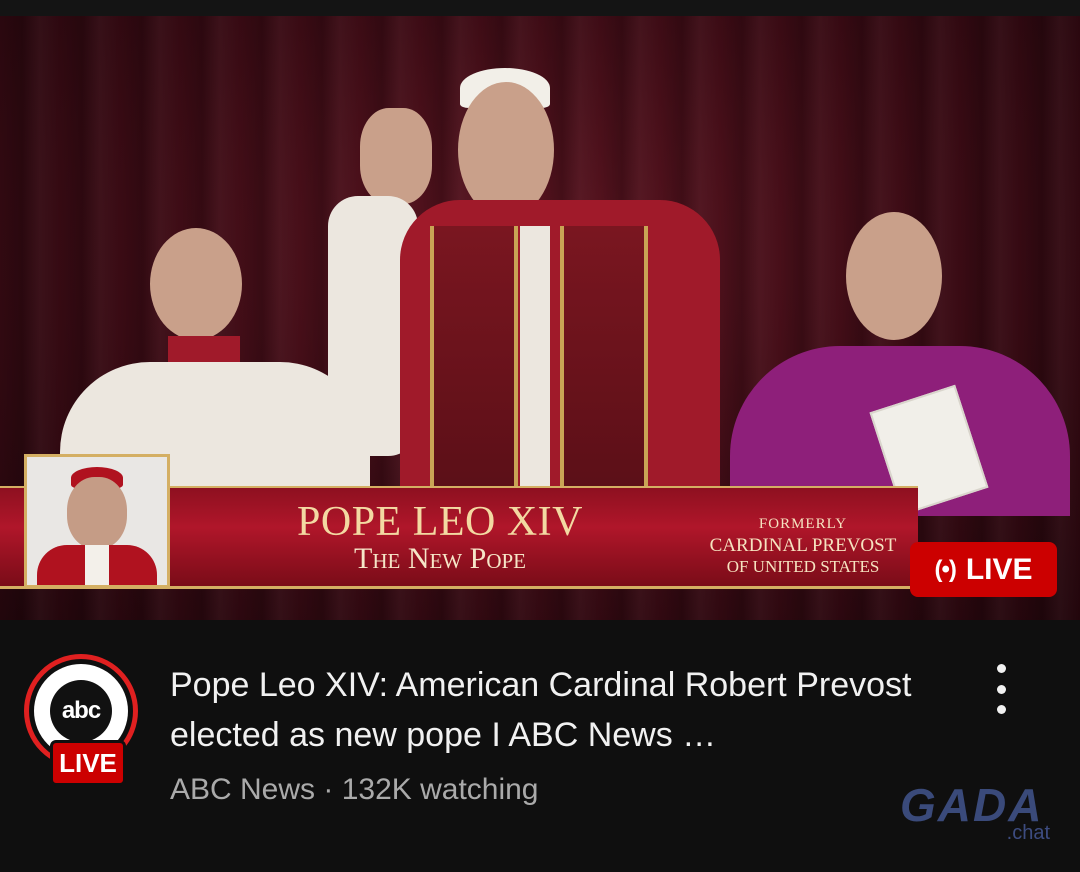 The height and width of the screenshot is (872, 1080). What do you see at coordinates (975, 812) in the screenshot?
I see `watermark-logo: GADA .chat` at bounding box center [975, 812].